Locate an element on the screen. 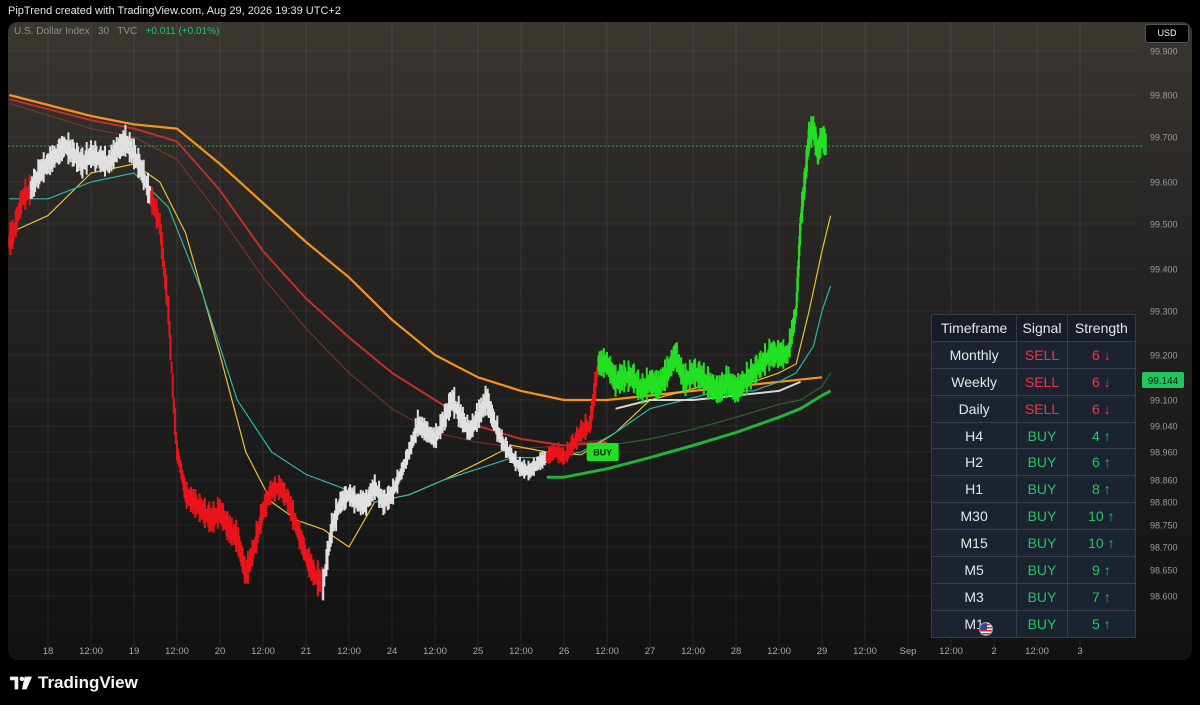  timeframe-cell: H1 is located at coordinates (974, 489).